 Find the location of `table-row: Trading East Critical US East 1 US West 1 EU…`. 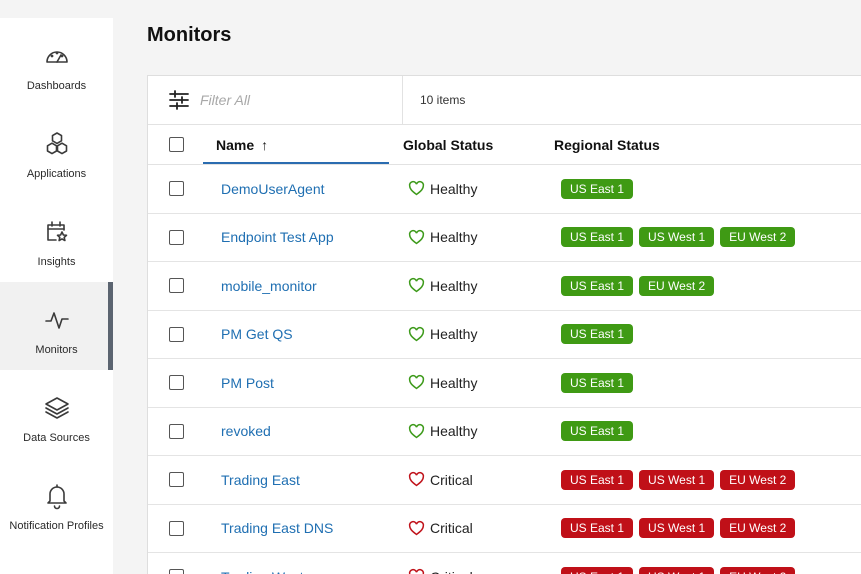

table-row: Trading East Critical US East 1 US West 1 EU… is located at coordinates (504, 480).